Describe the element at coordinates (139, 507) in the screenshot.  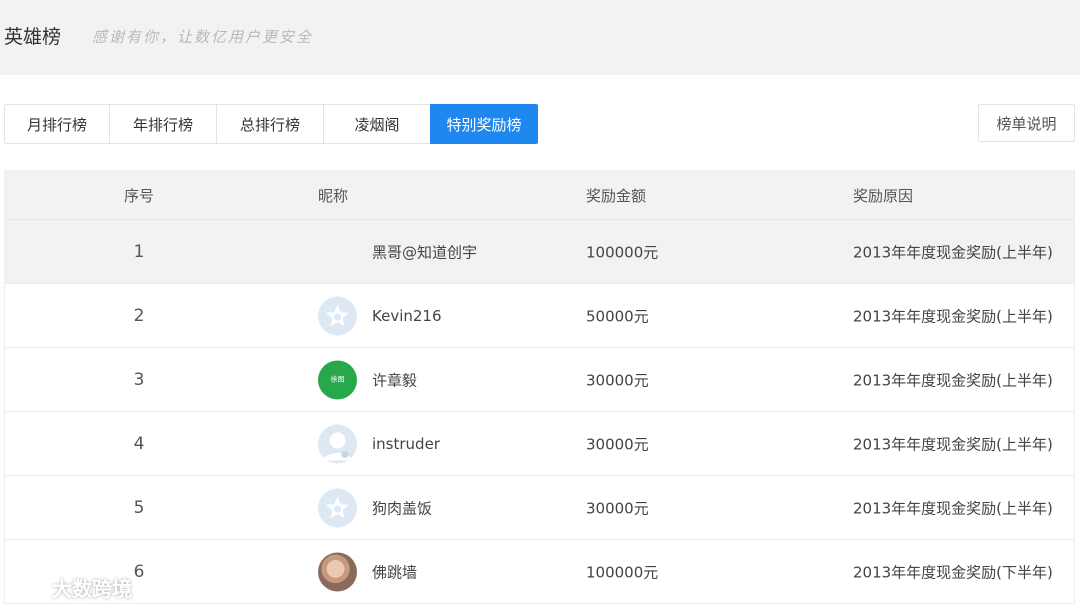
I see `rank-cell: 5` at that location.